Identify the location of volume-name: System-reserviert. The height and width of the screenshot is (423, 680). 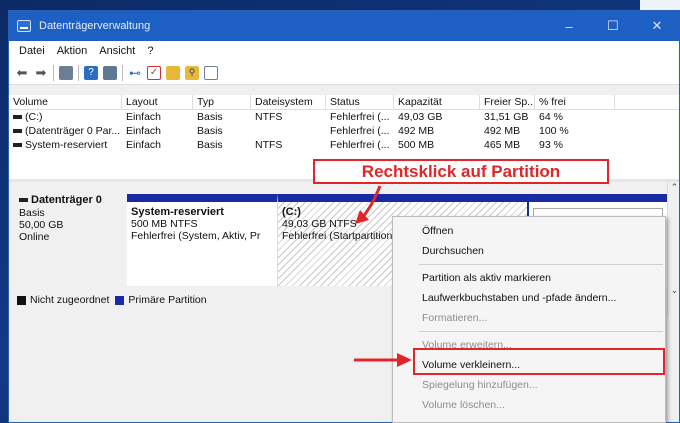
(66, 145).